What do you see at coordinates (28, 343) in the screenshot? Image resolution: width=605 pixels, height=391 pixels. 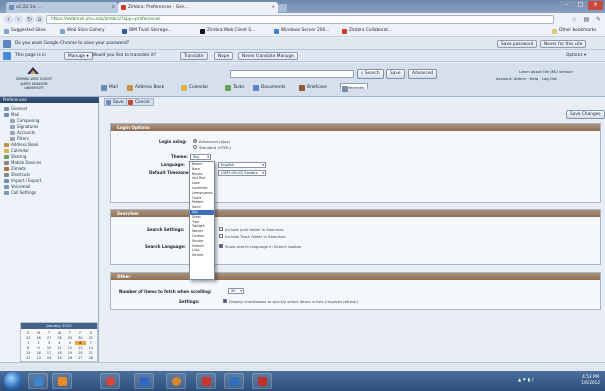 I see `calendar-day: 1` at bounding box center [28, 343].